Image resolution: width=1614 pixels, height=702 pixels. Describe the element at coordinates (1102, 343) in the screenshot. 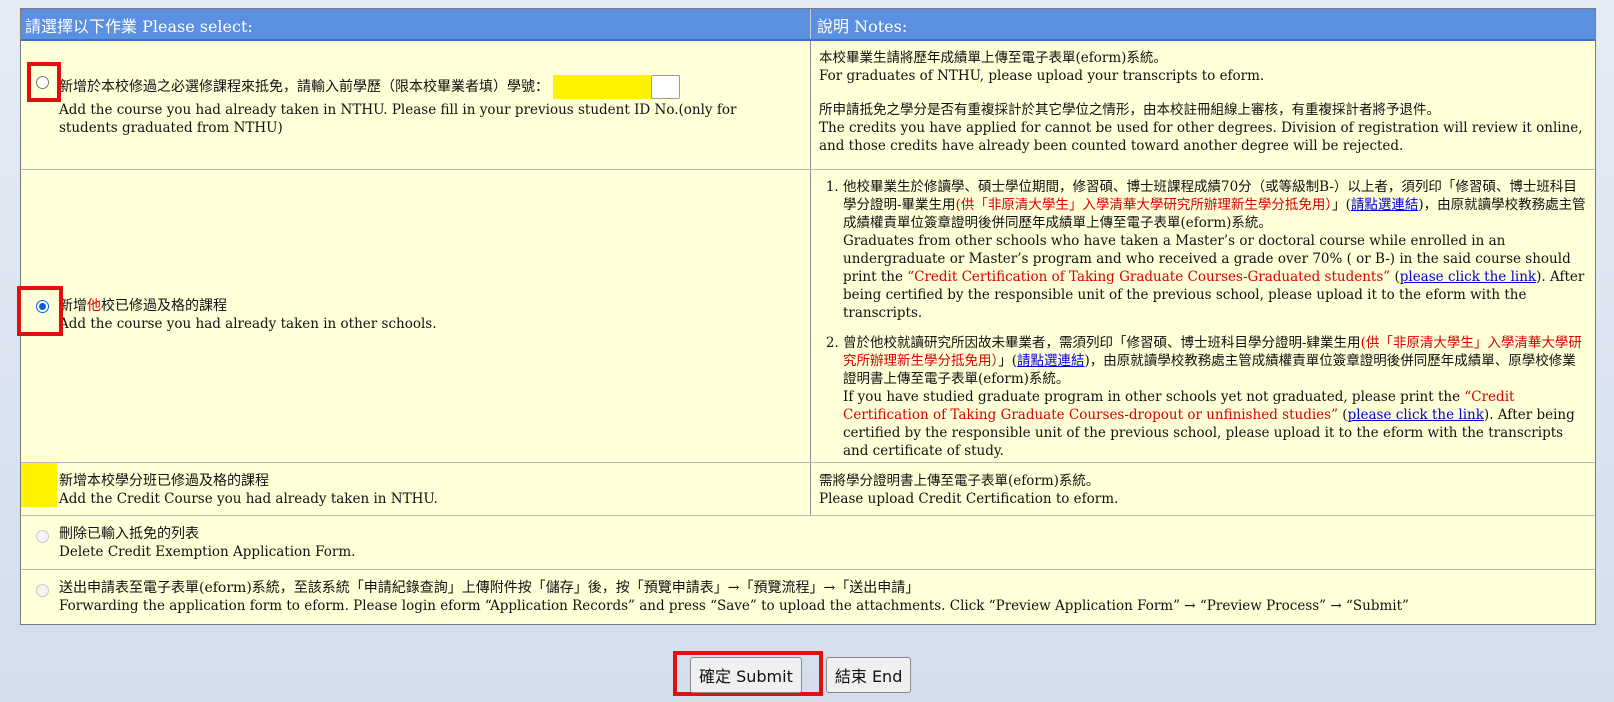

I see `note-text: 曾於他校就讀研究所因故未畢業者，需須列印「修習碩、博士班科目學分證明-肄業生用` at that location.